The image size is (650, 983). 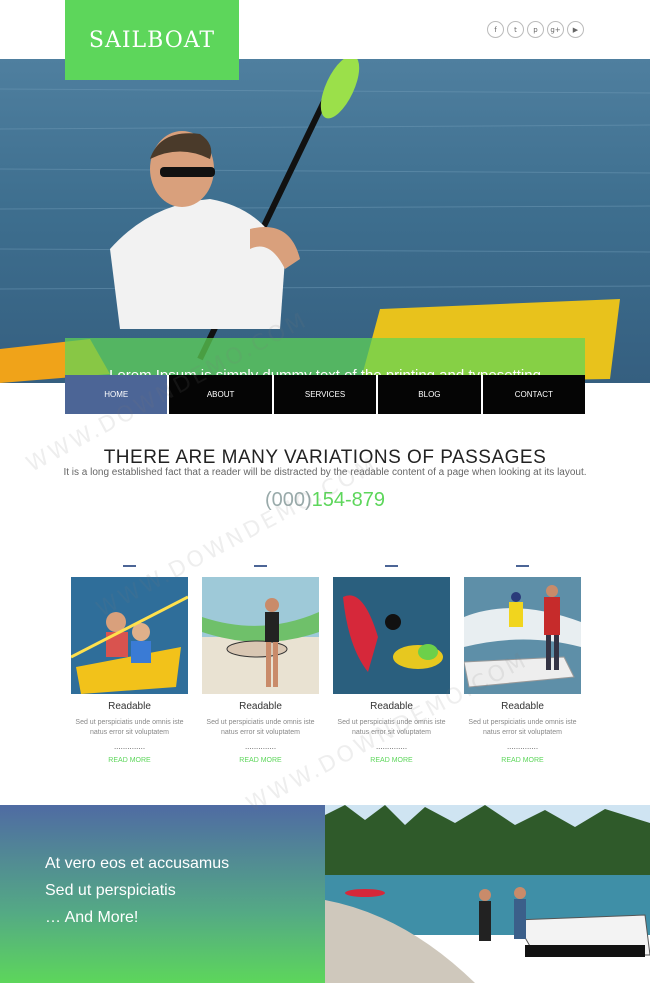 I want to click on main-nav: HOME ABOUT SERVICES BLOG CONTACT, so click(x=325, y=394).